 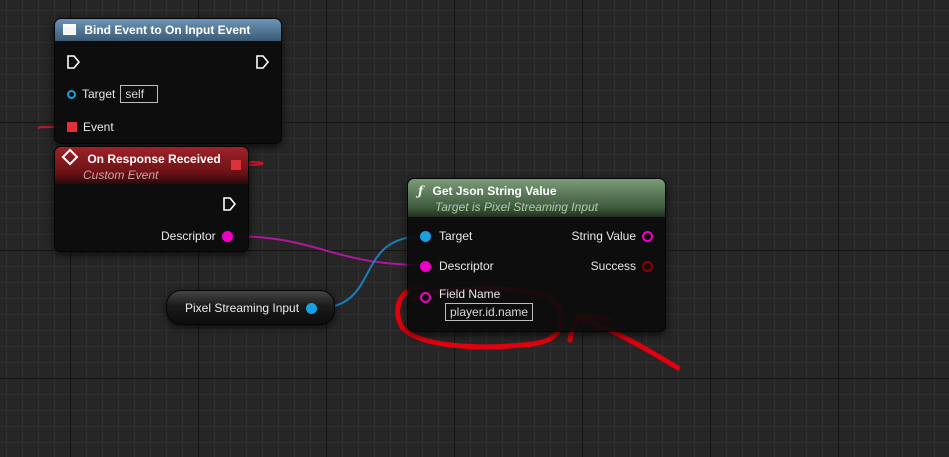 What do you see at coordinates (489, 312) in the screenshot?
I see `field-name-value-field: player.id.name` at bounding box center [489, 312].